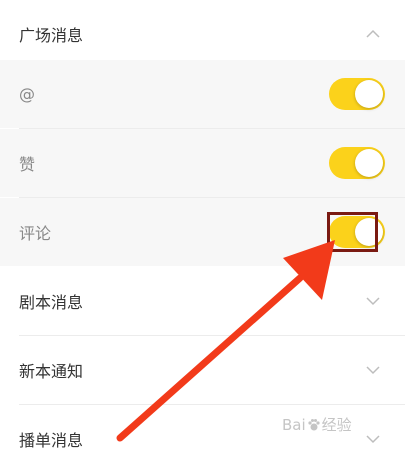 The width and height of the screenshot is (405, 473). Describe the element at coordinates (314, 425) in the screenshot. I see `baidu-paw-icon` at that location.